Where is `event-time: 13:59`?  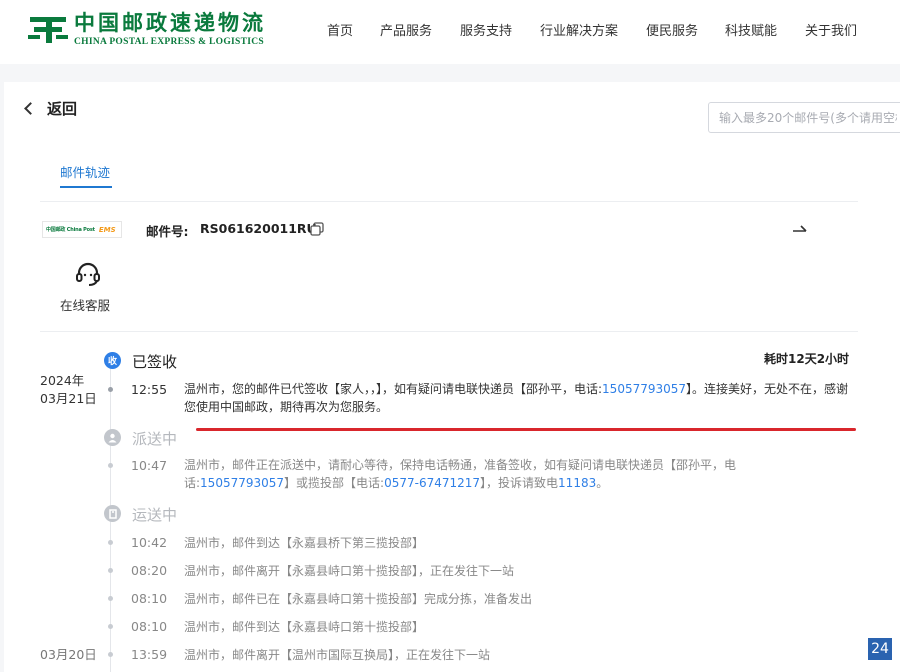 event-time: 13:59 is located at coordinates (149, 654).